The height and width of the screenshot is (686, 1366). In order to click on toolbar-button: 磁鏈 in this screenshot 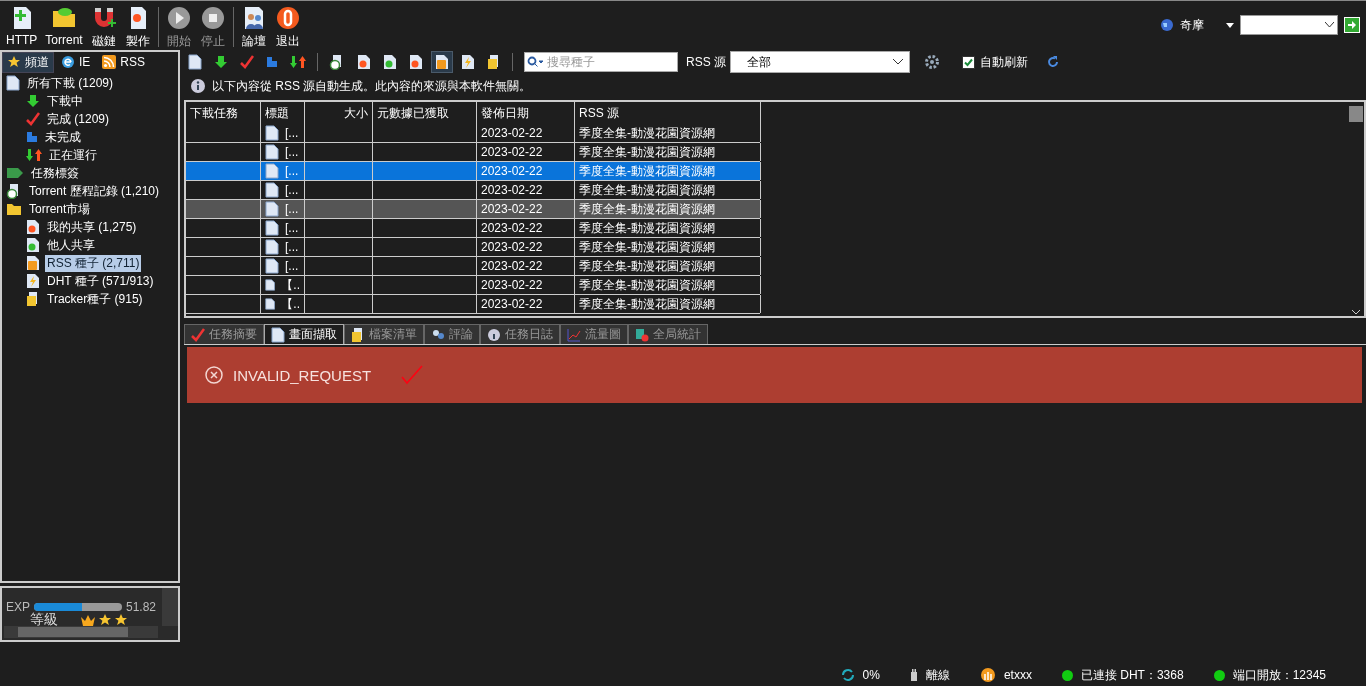, I will do `click(103, 27)`.